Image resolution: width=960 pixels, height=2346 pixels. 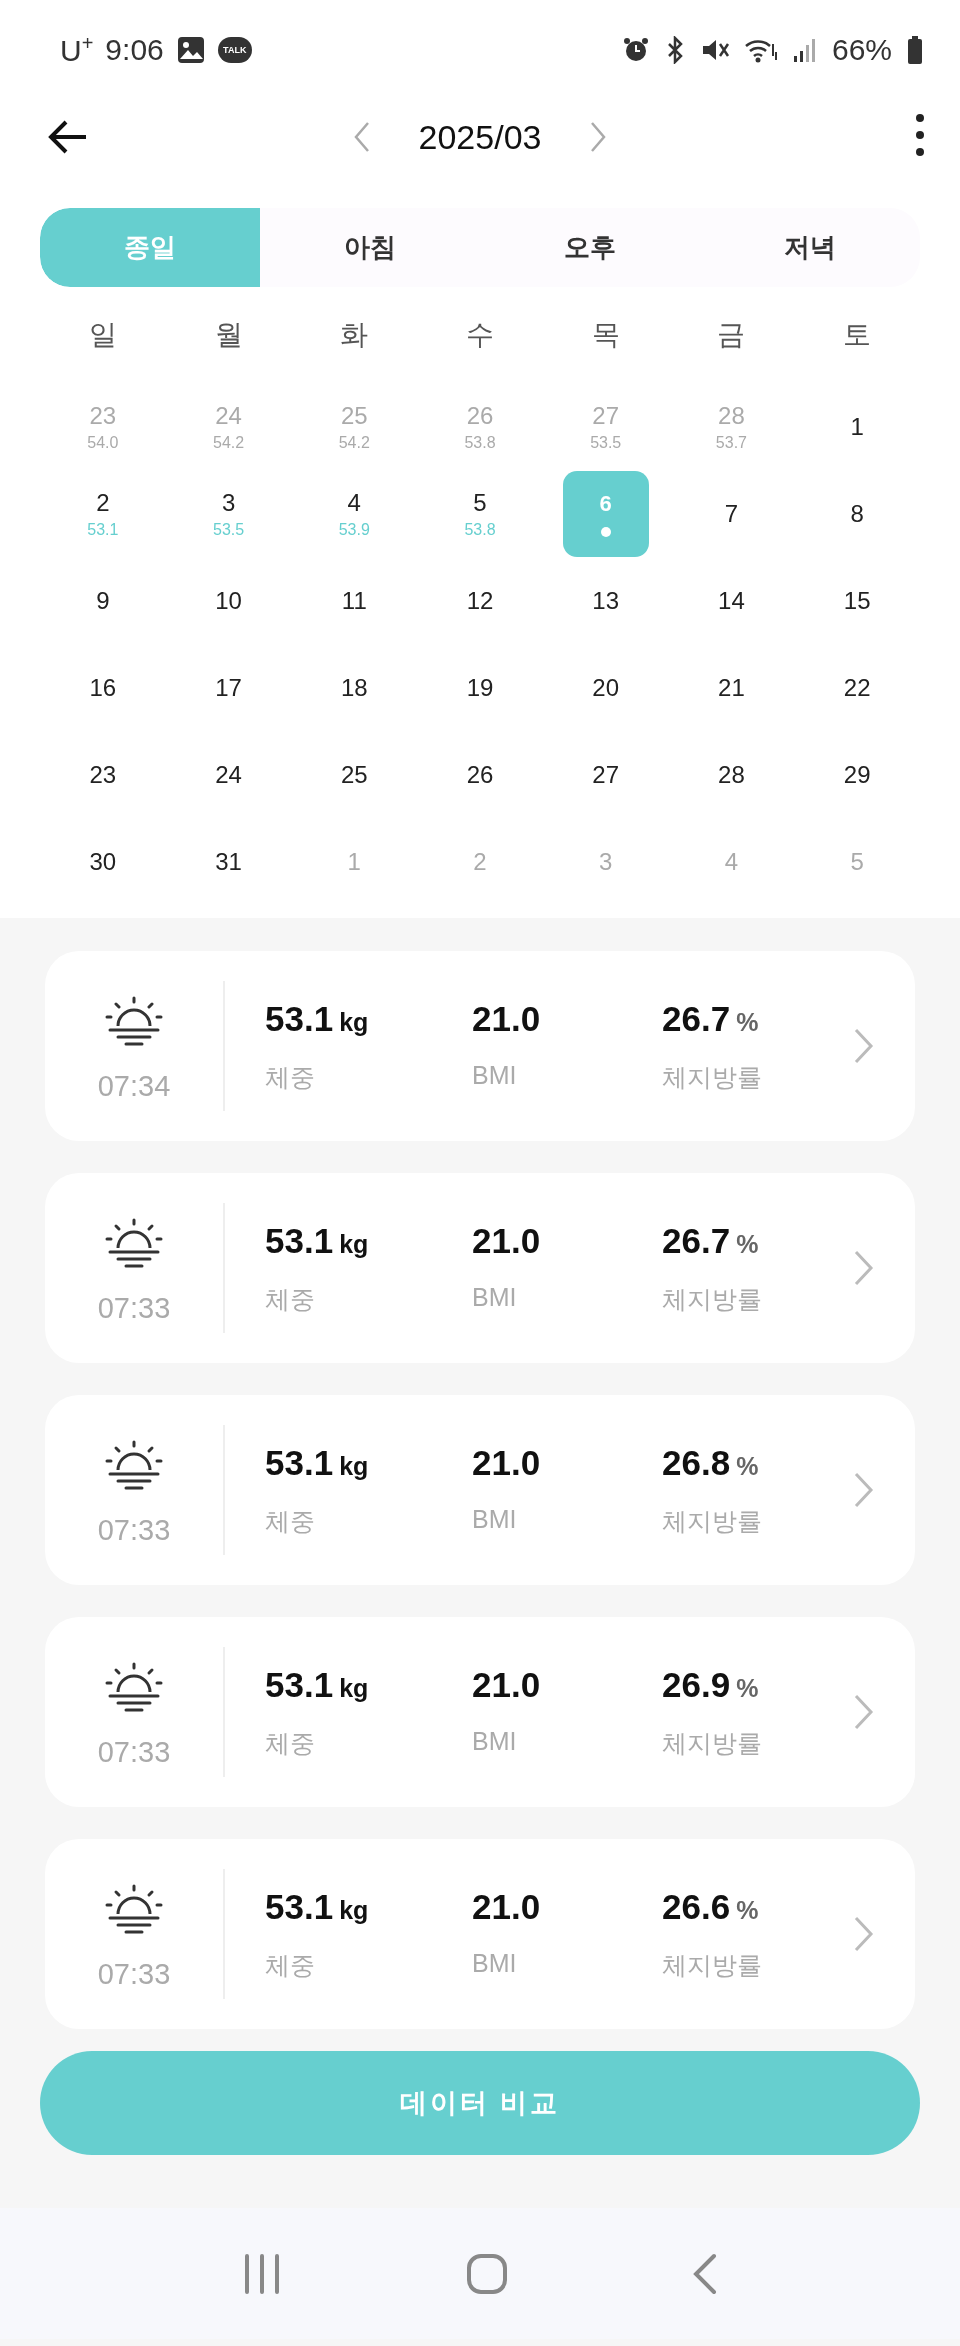 I want to click on weekday-label: 목, so click(x=605, y=335).